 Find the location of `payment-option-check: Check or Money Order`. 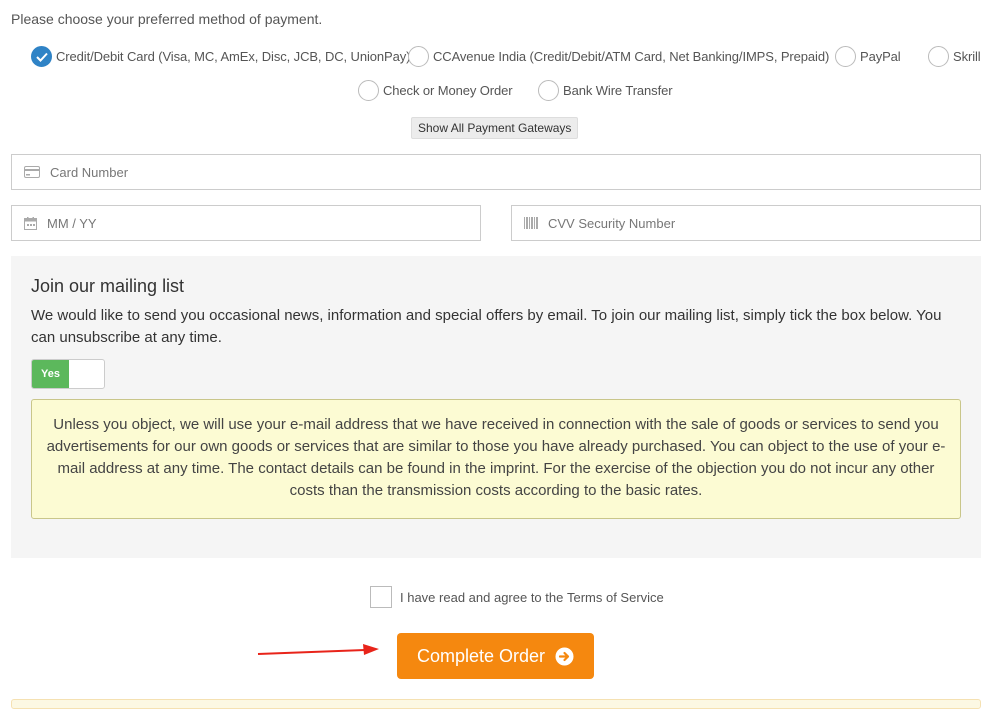

payment-option-check: Check or Money Order is located at coordinates (435, 90).